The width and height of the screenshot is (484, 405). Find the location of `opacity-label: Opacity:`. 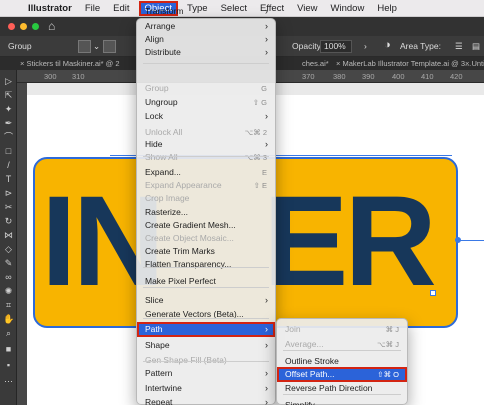

opacity-label: Opacity: is located at coordinates (308, 46).